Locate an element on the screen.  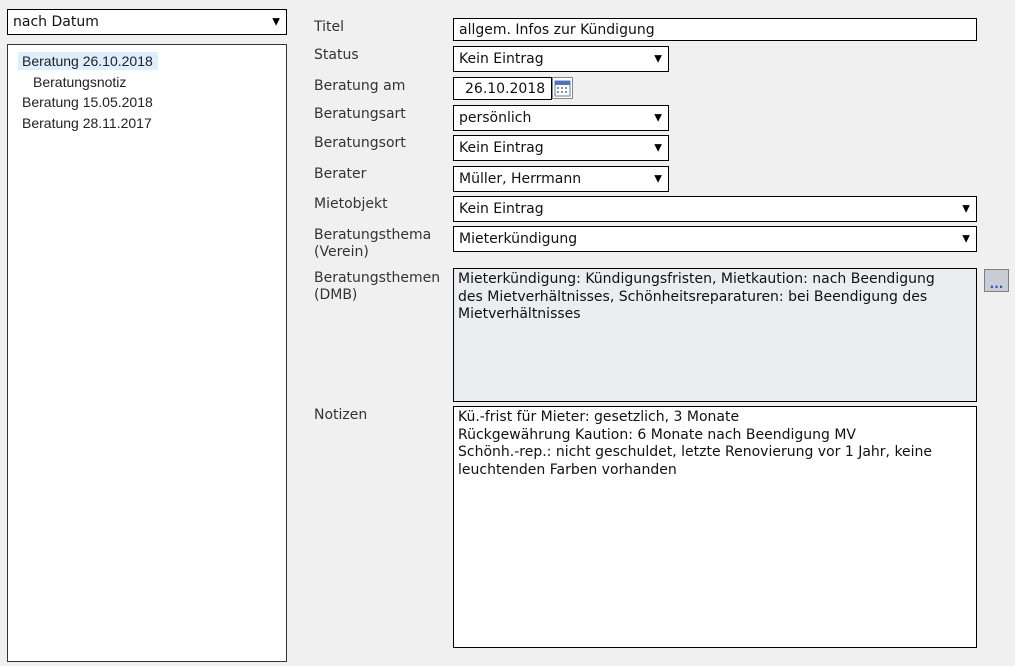
status-select: Kein Eintrag ▼ is located at coordinates (561, 59).